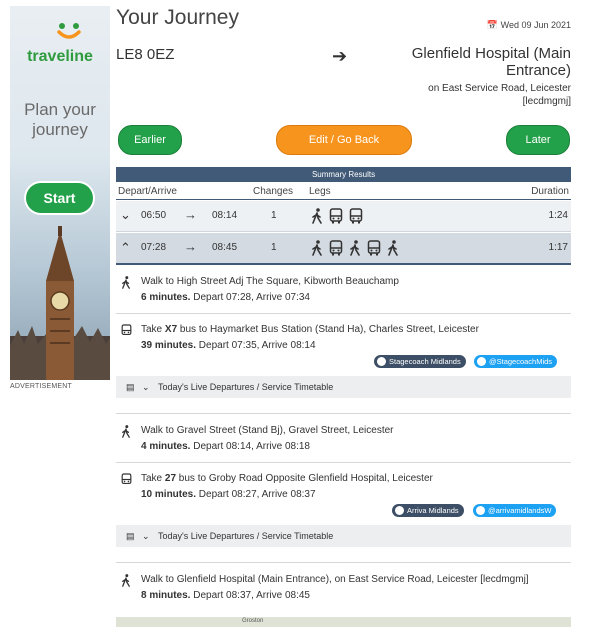  Describe the element at coordinates (166, 446) in the screenshot. I see `step-duration: 4 minutes.` at that location.